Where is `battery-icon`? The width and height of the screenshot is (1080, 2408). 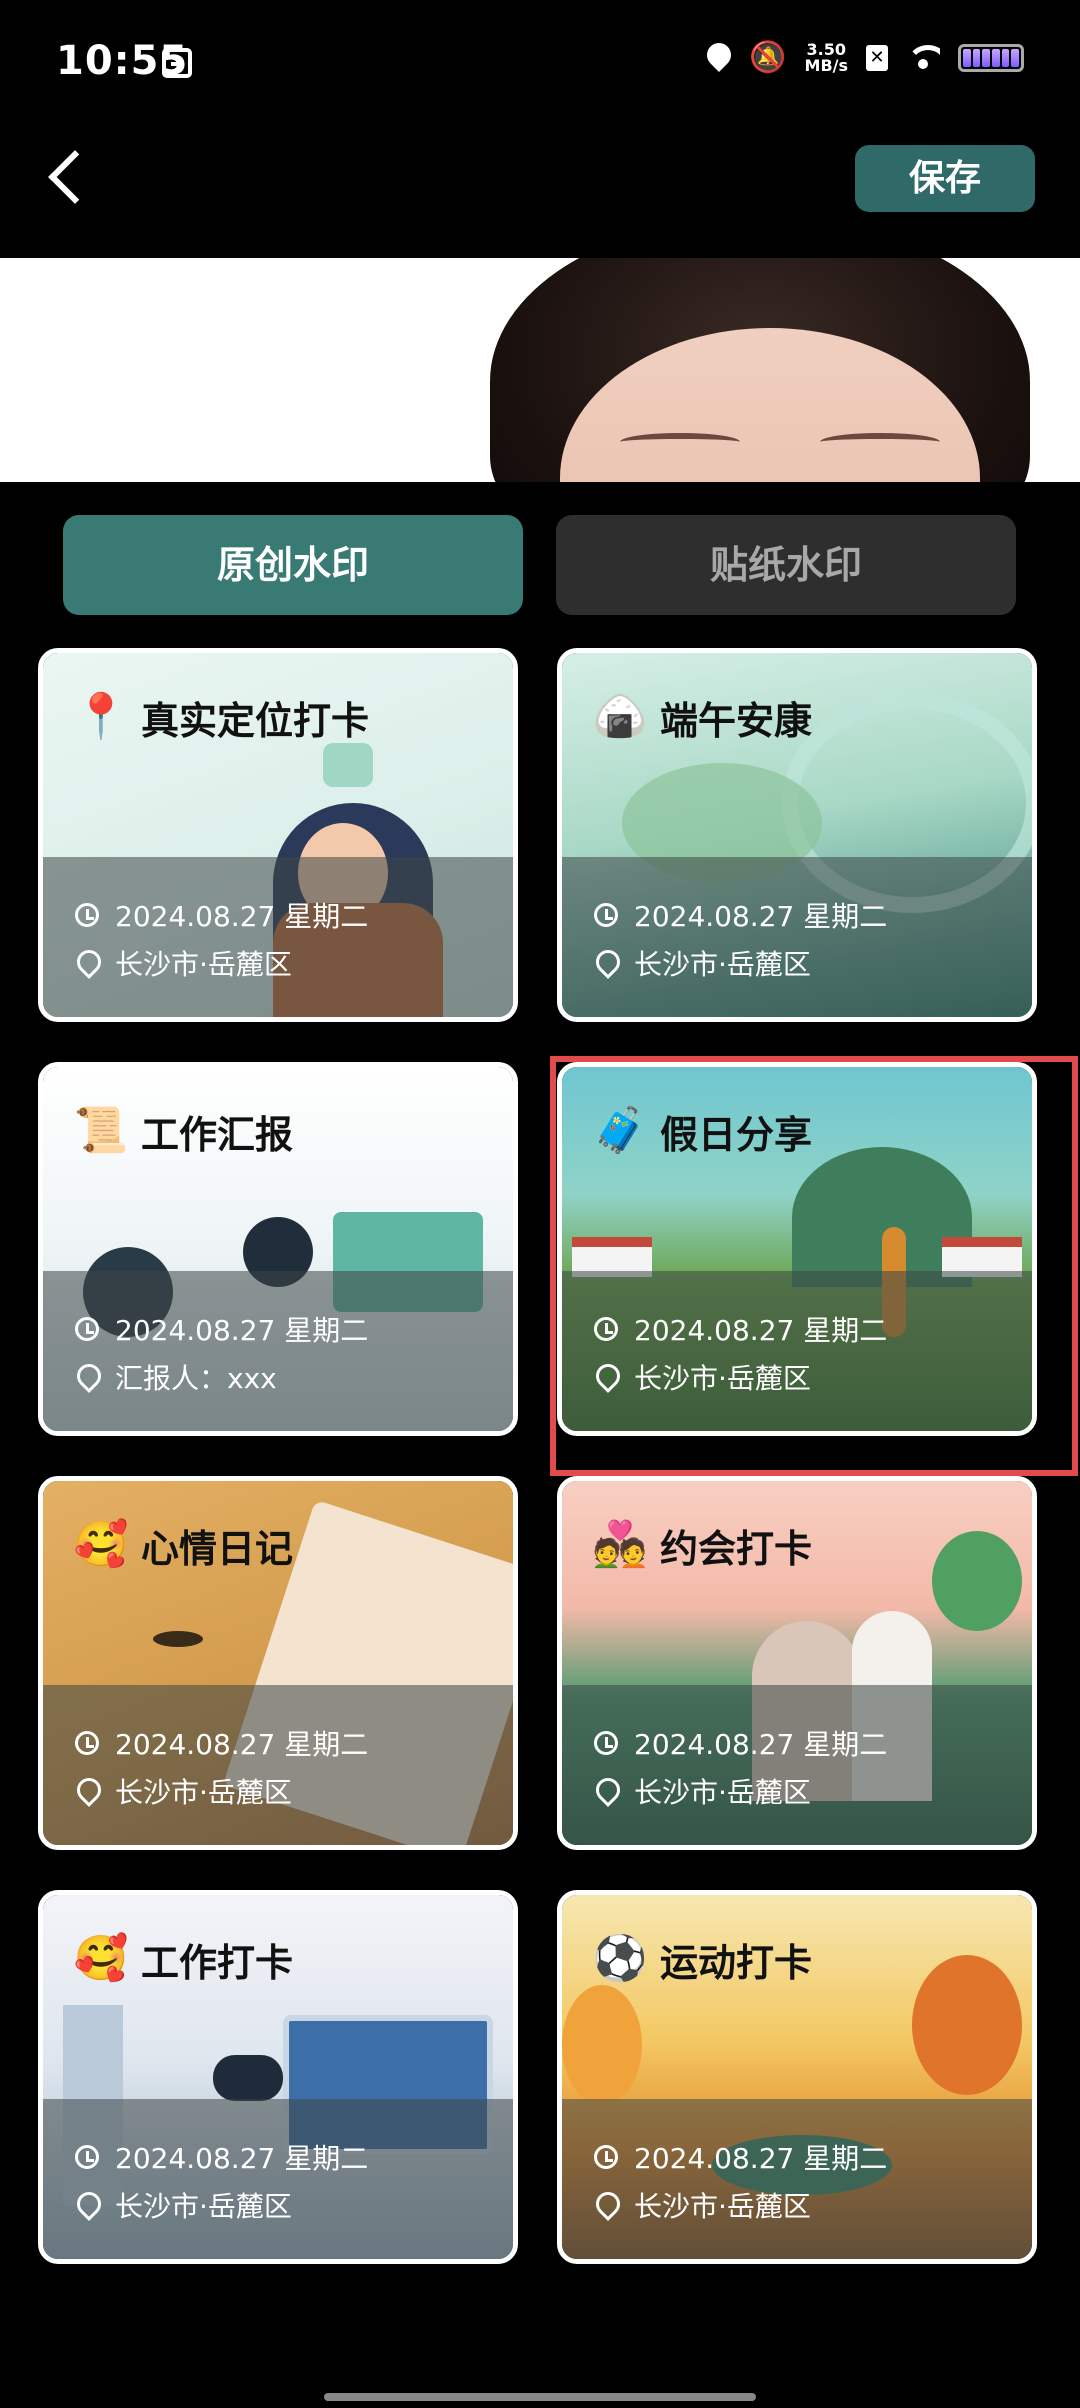 battery-icon is located at coordinates (991, 57).